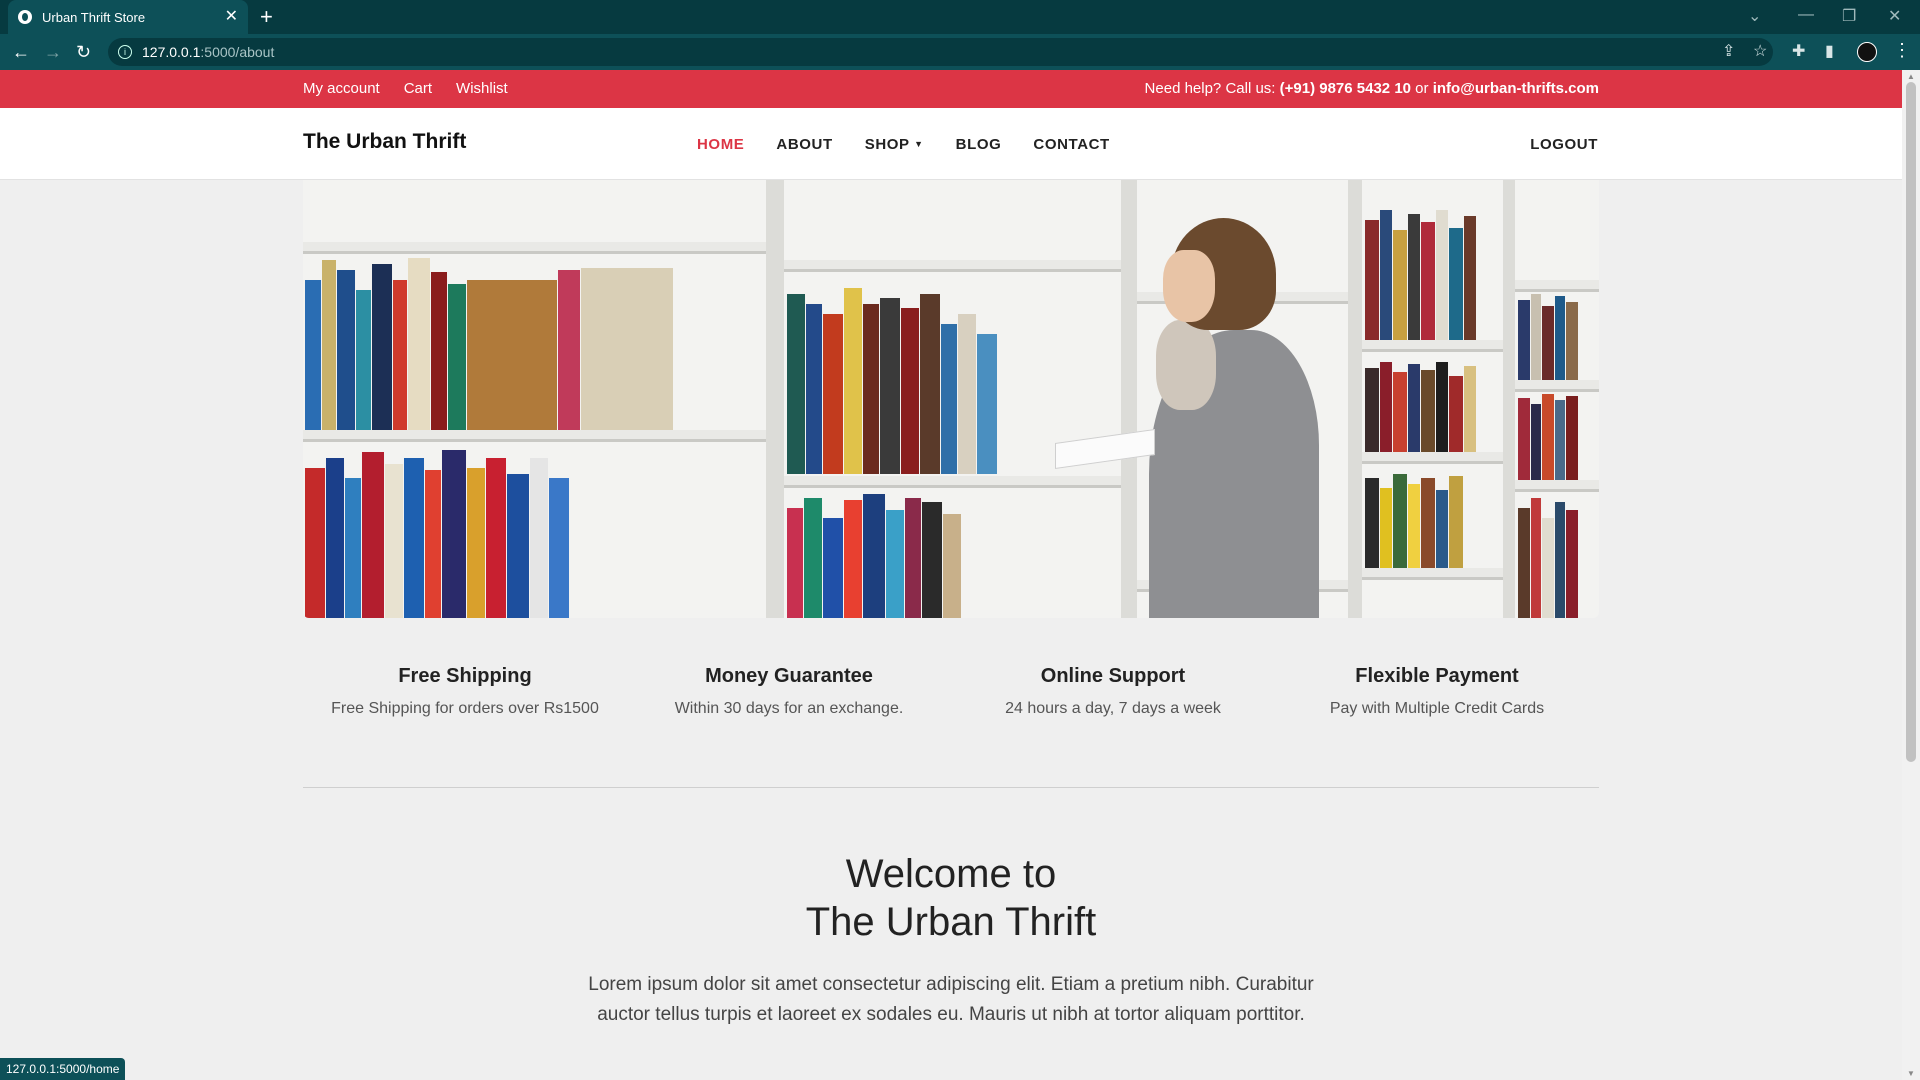 The height and width of the screenshot is (1080, 1920). I want to click on cart-link: Cart, so click(418, 88).